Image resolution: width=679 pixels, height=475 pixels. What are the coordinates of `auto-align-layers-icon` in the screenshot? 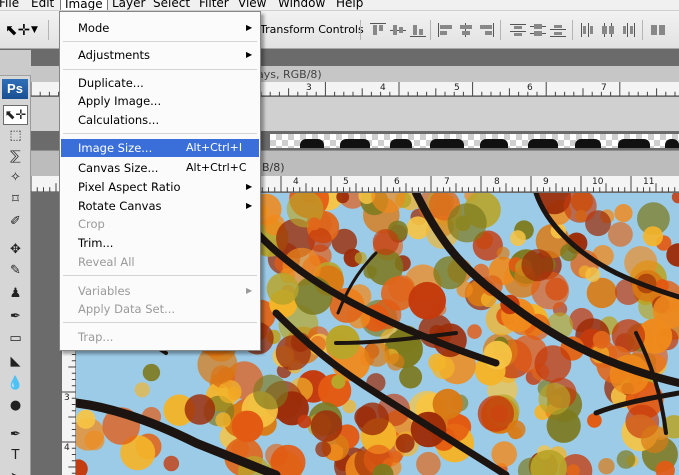 It's located at (658, 30).